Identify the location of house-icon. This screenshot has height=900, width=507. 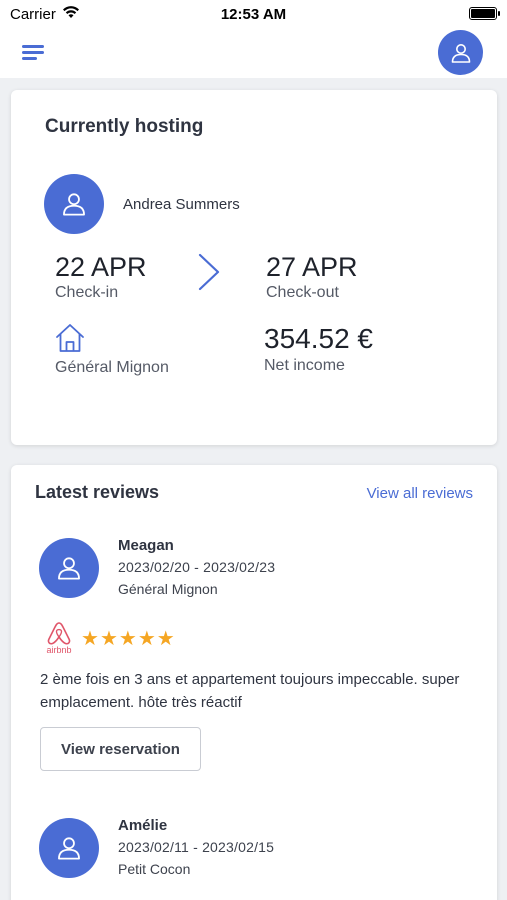
(70, 340).